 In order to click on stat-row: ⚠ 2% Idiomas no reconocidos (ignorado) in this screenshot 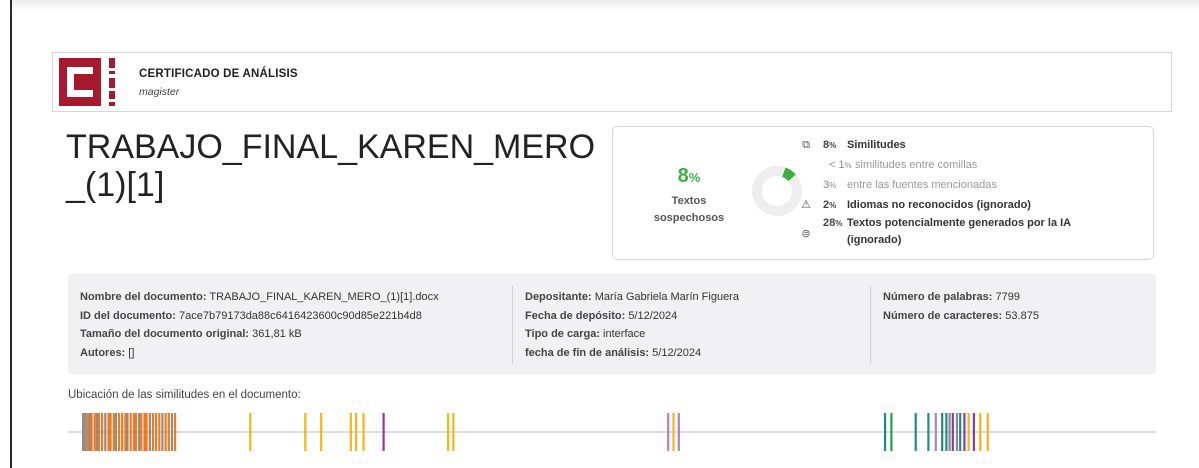, I will do `click(969, 205)`.